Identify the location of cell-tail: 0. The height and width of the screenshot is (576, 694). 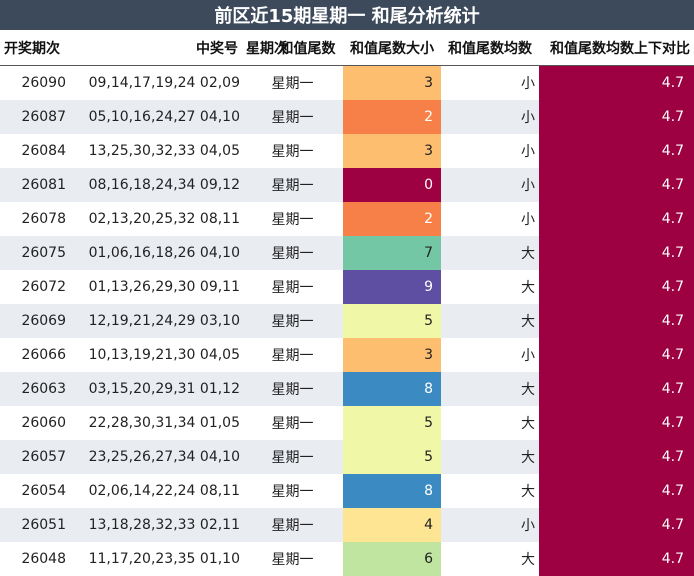
(392, 185).